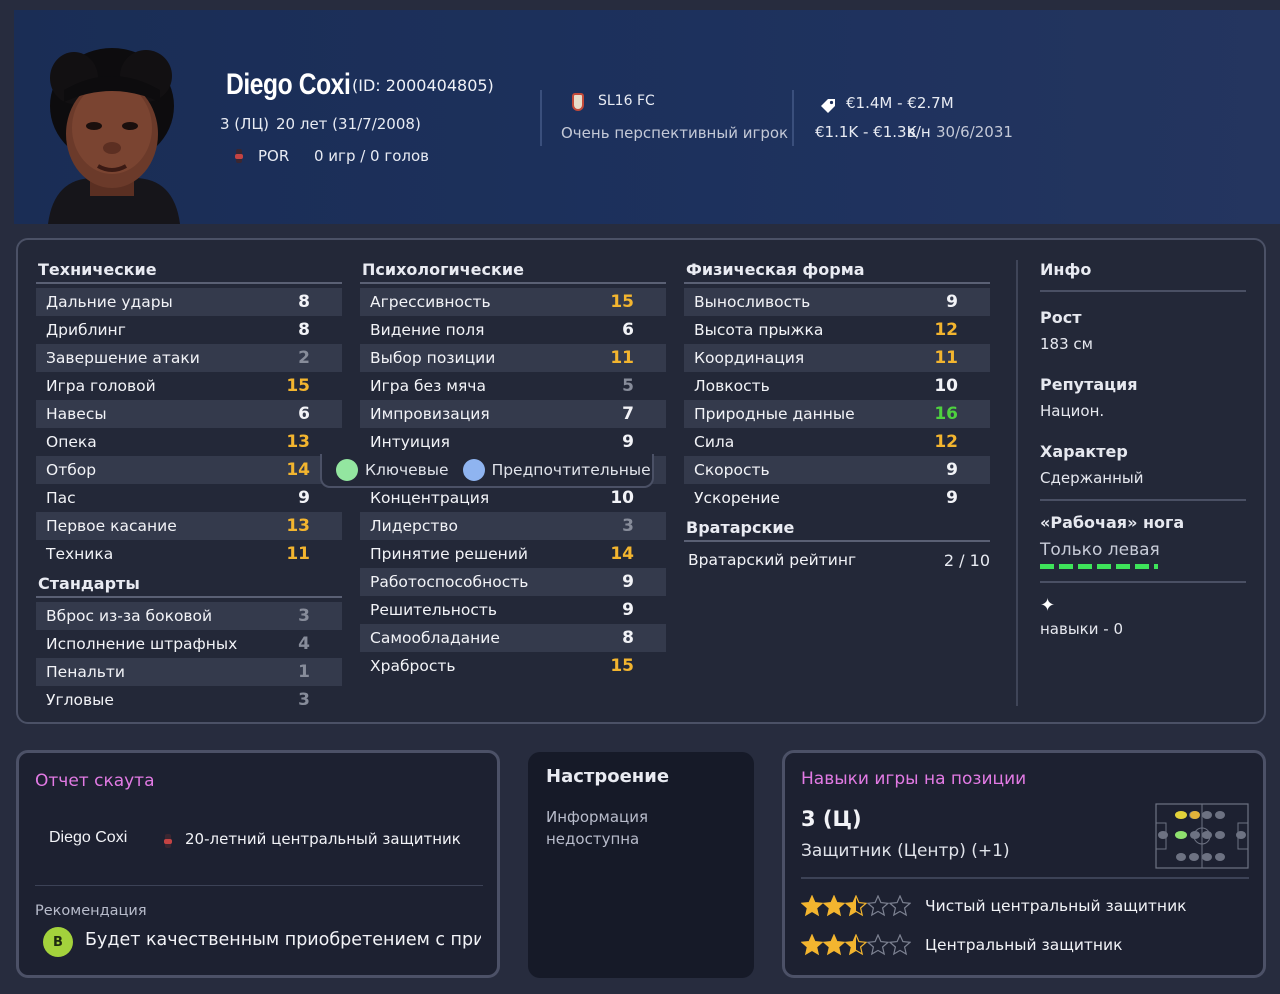  I want to click on goalkeeper-rating-row: Вратарский рейтинг 2 / 10, so click(837, 560).